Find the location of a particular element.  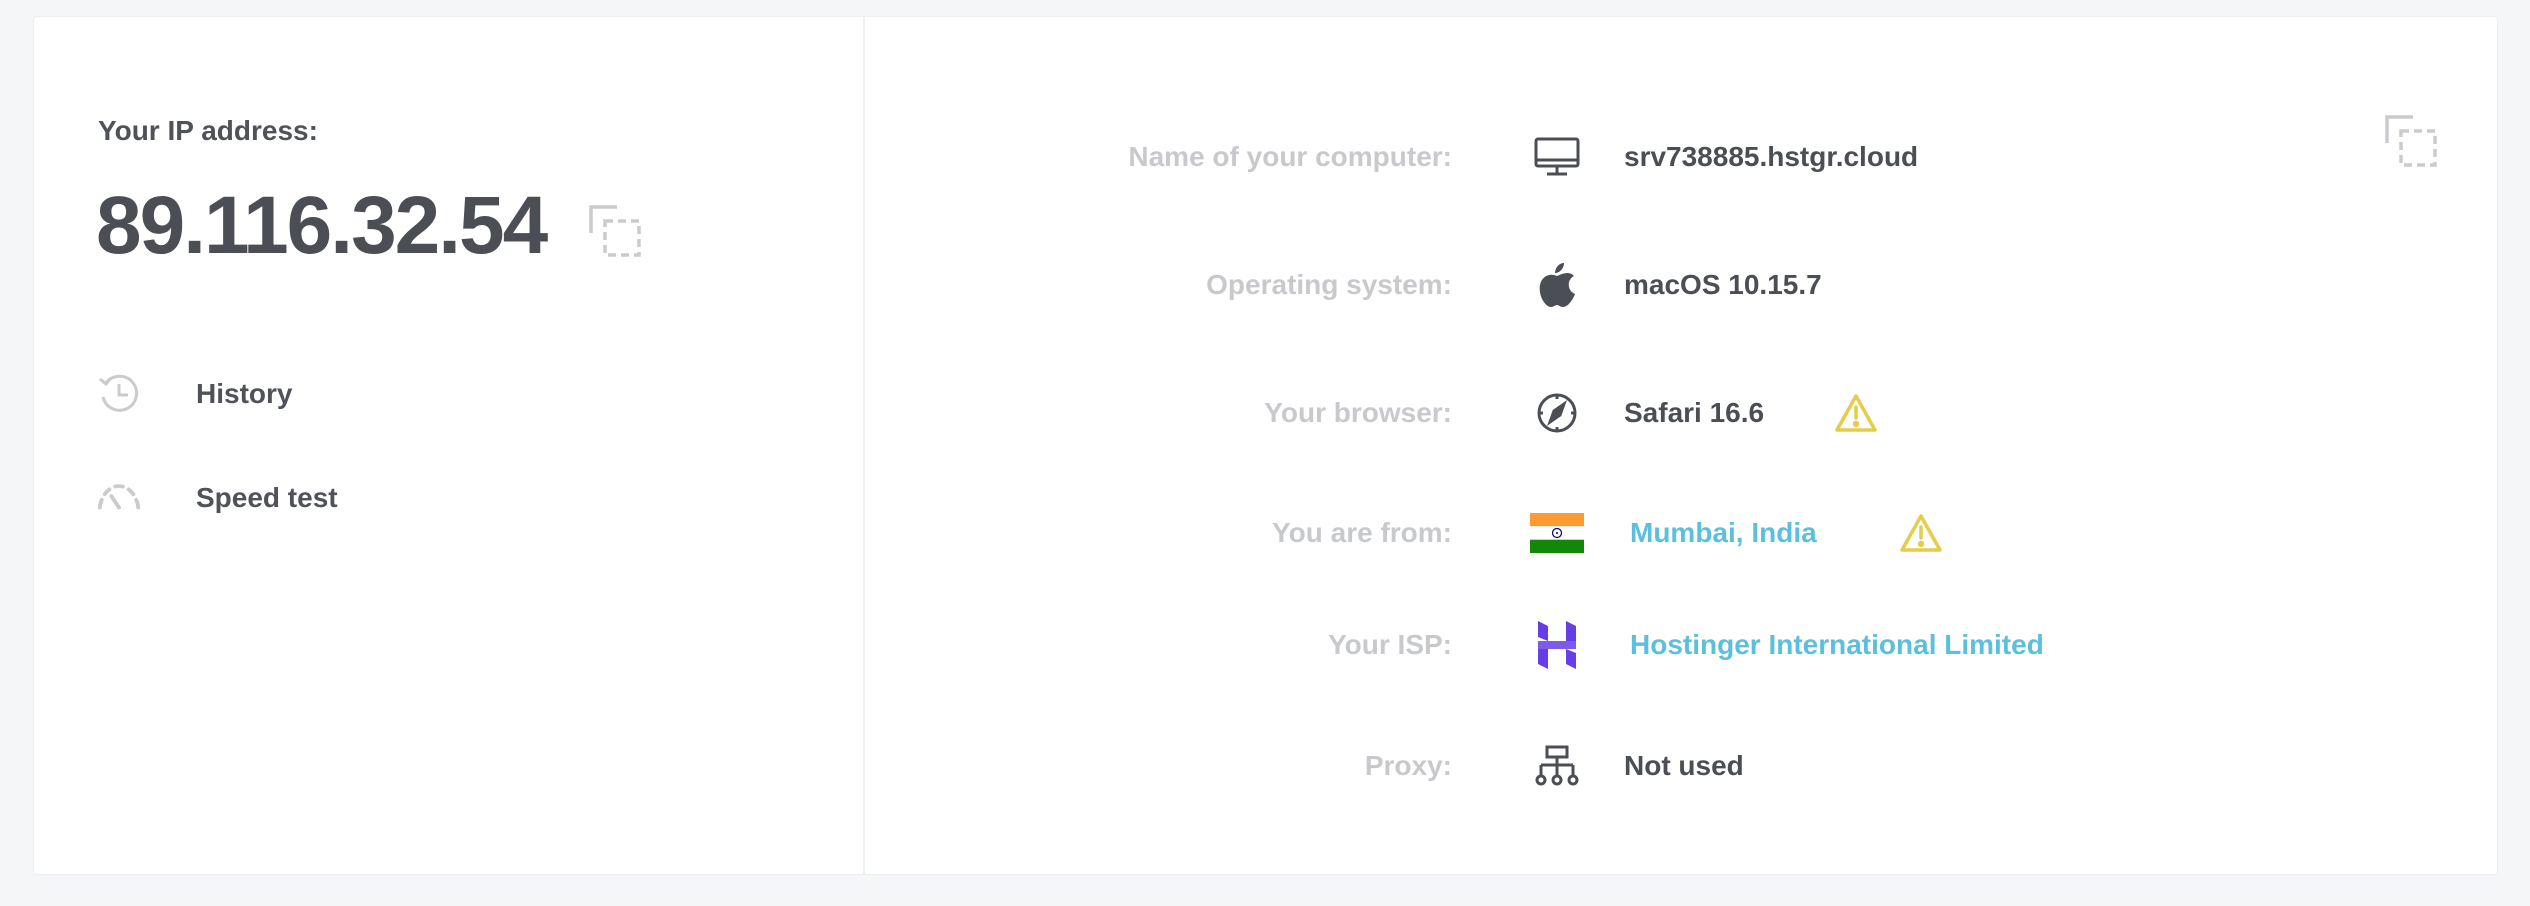

apple-icon is located at coordinates (1557, 285).